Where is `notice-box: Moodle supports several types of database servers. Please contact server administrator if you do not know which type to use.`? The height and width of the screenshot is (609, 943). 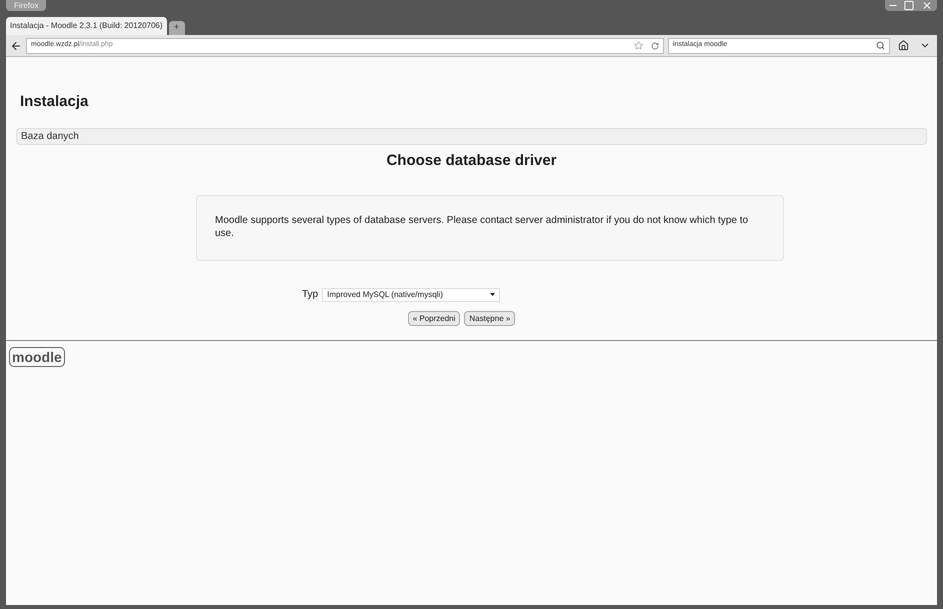
notice-box: Moodle supports several types of database servers. Please contact server administrator if you do not know which type to use. is located at coordinates (490, 228).